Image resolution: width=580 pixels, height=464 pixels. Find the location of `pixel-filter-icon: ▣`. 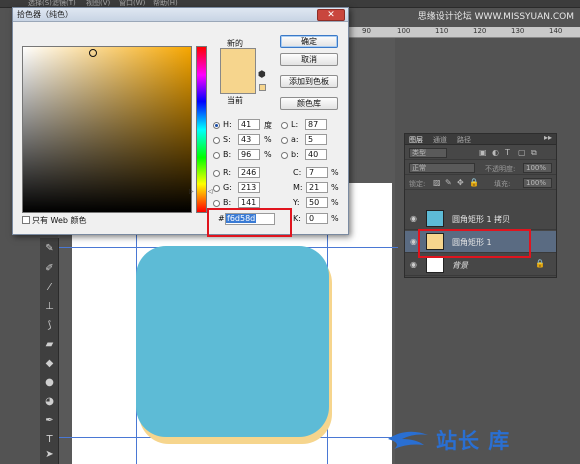

pixel-filter-icon: ▣ is located at coordinates (483, 152).